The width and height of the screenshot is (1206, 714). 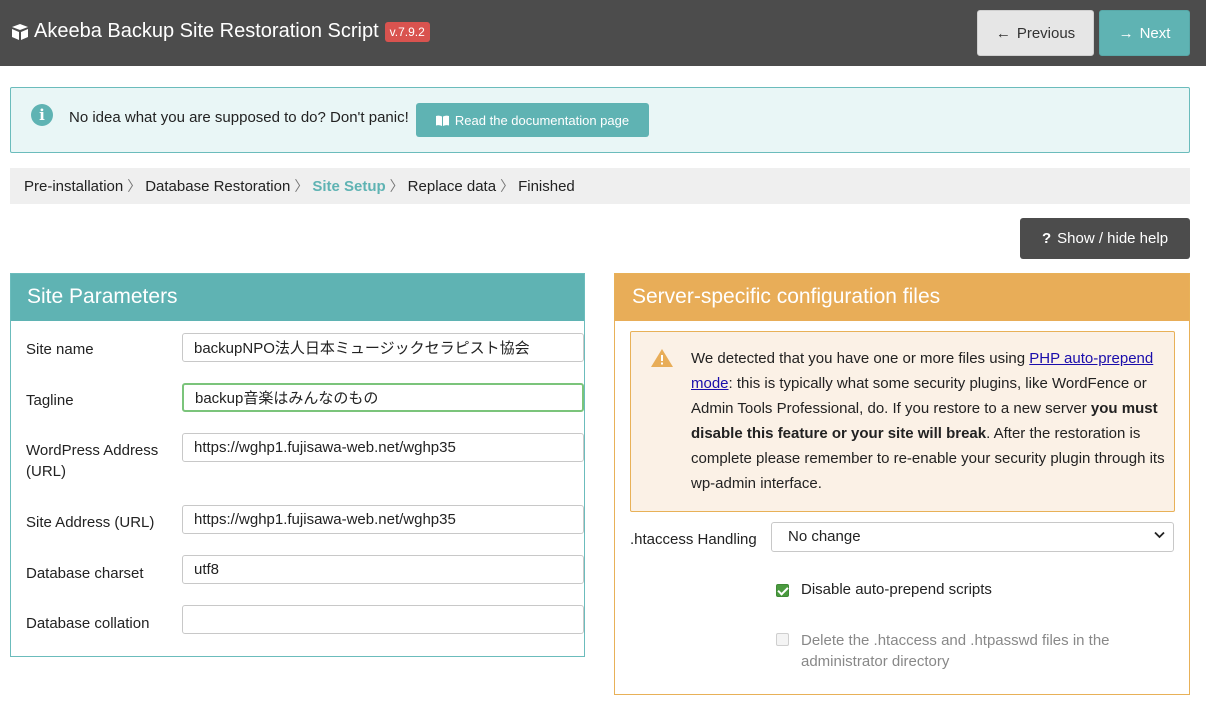 What do you see at coordinates (1113, 238) in the screenshot?
I see `show-hide-help-label: Show / hide help` at bounding box center [1113, 238].